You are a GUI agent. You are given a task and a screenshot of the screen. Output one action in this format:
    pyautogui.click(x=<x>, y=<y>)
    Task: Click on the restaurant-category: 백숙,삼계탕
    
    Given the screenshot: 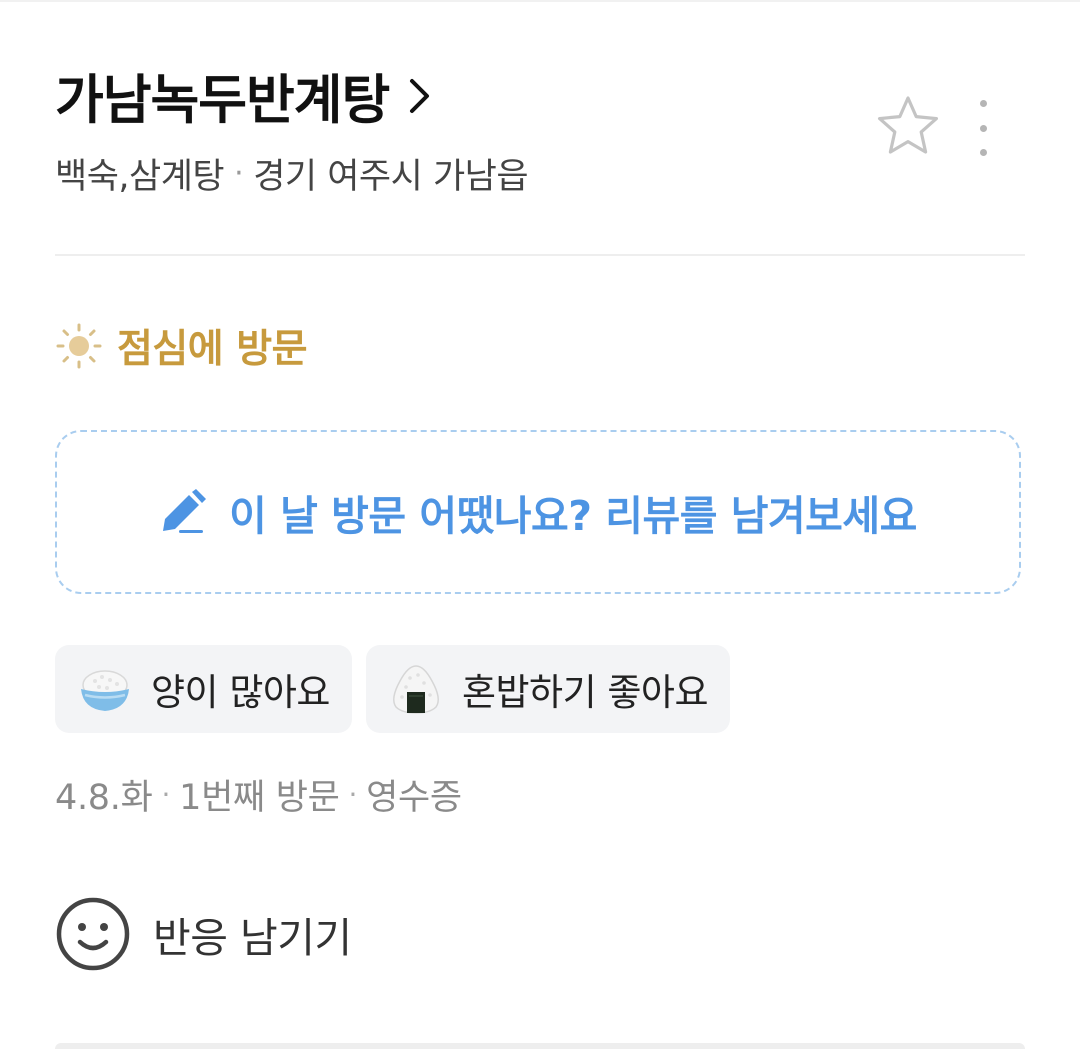 What is the action you would take?
    pyautogui.click(x=140, y=177)
    